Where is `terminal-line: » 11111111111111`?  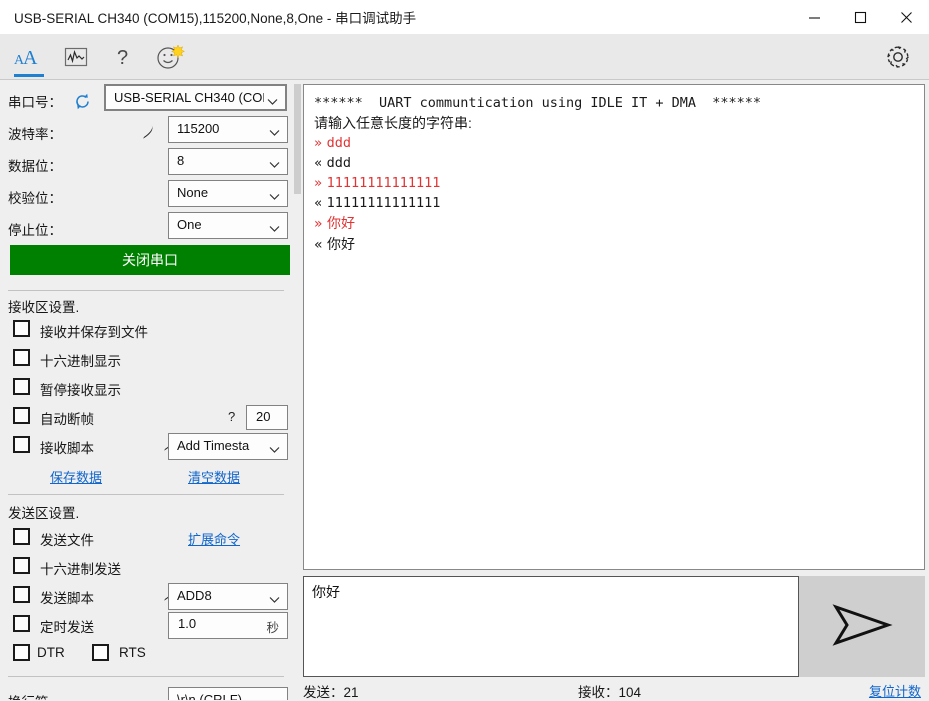
terminal-line: » 11111111111111 is located at coordinates (614, 183).